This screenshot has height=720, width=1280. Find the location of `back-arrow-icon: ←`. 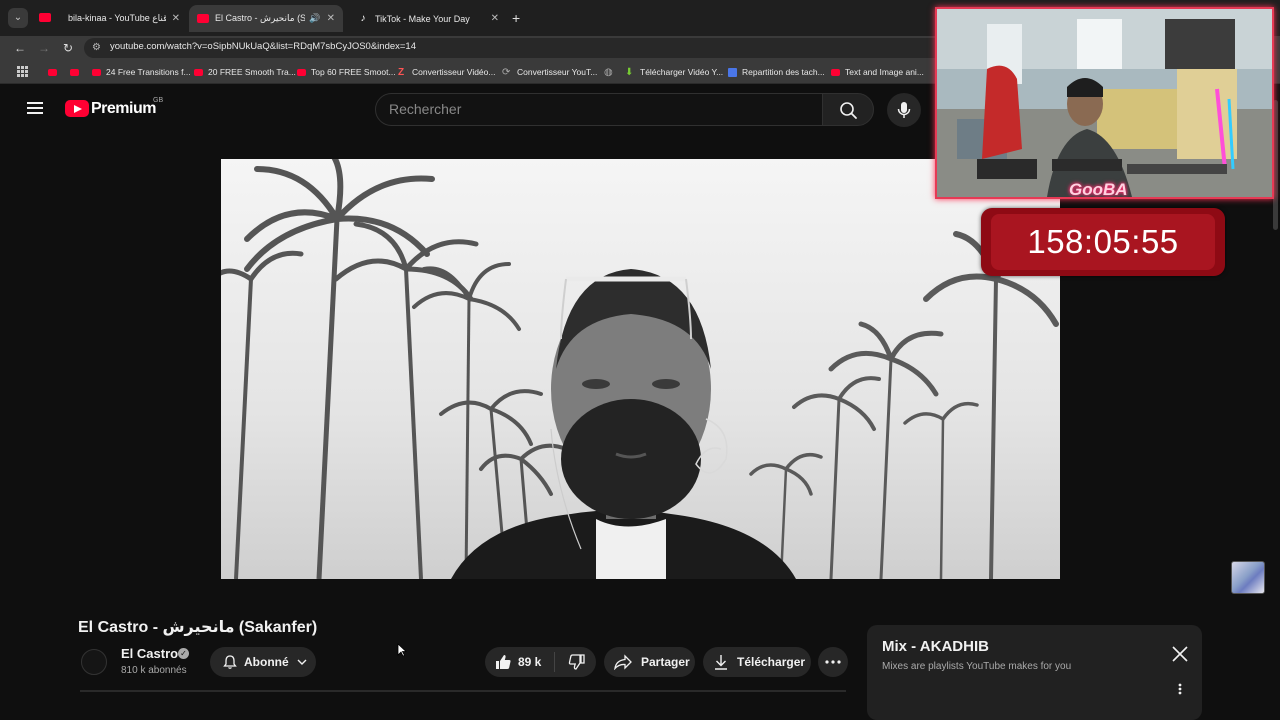

back-arrow-icon: ← is located at coordinates (20, 48).